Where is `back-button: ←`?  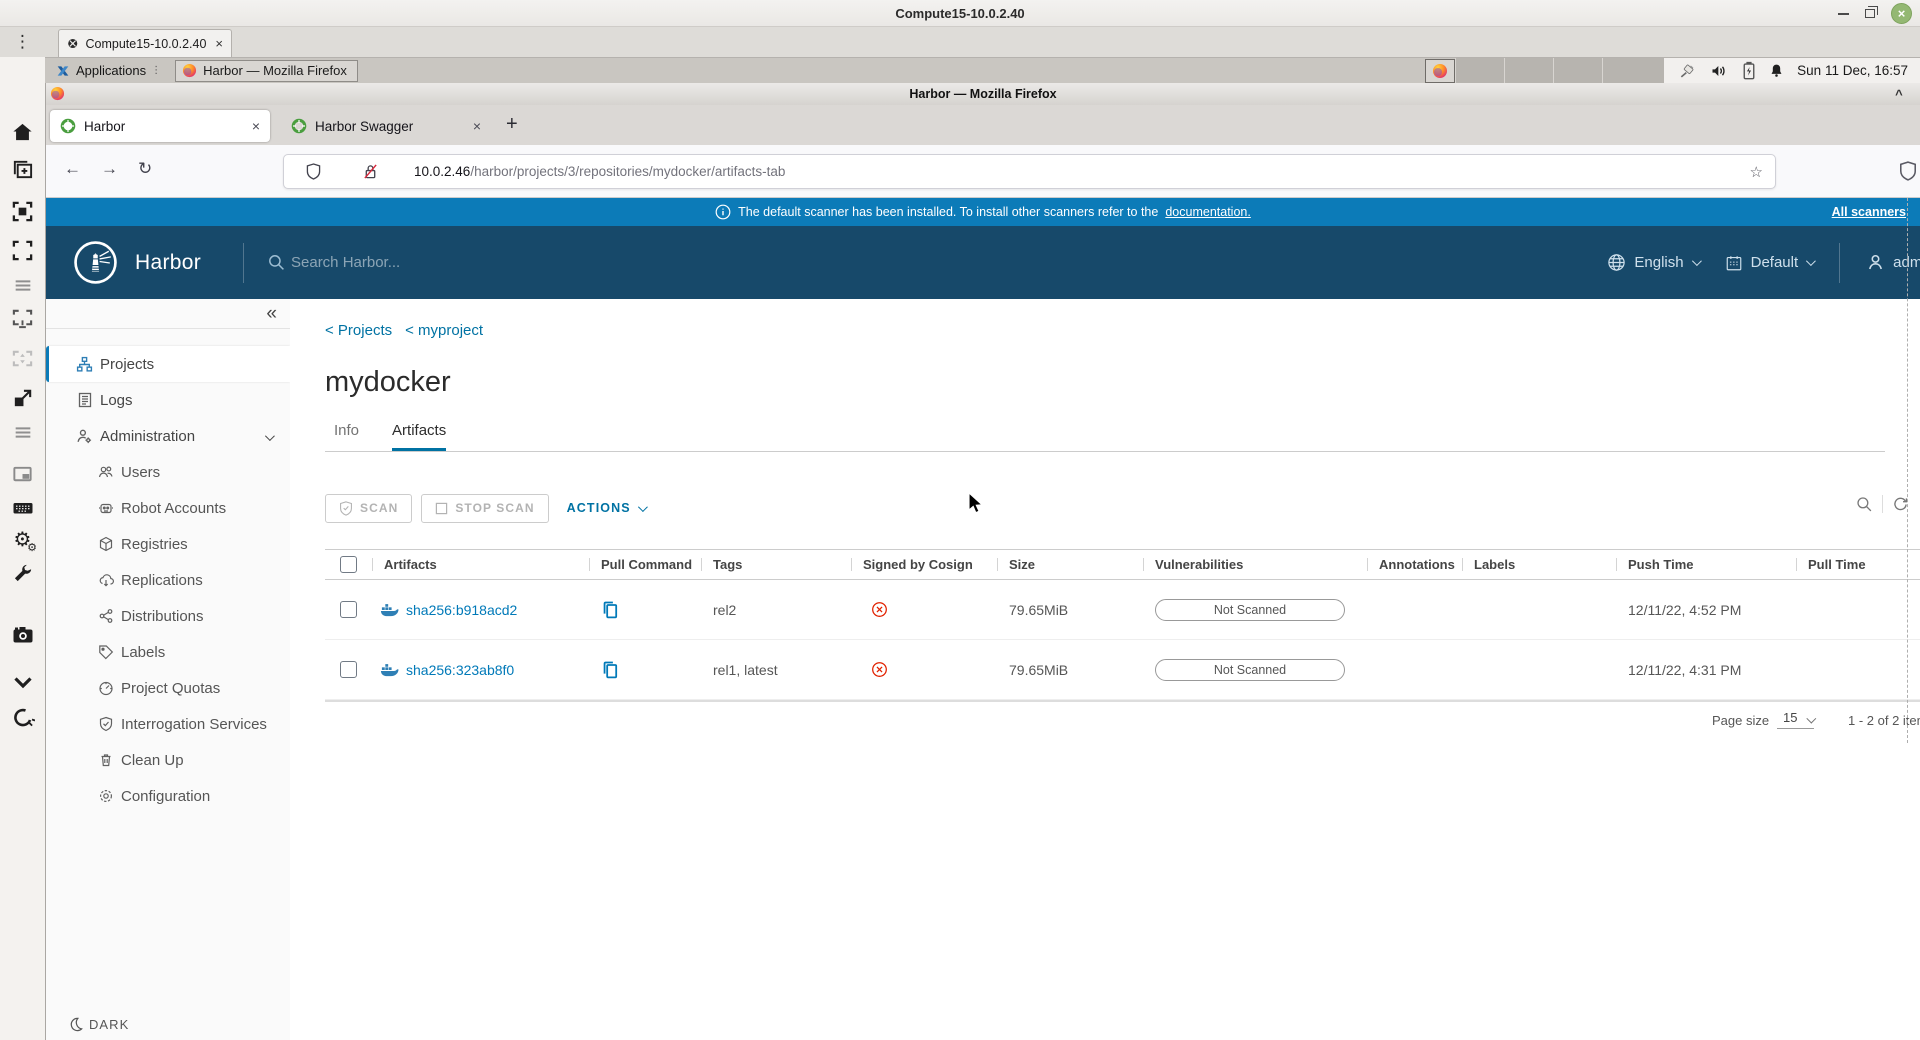
back-button: ← is located at coordinates (72, 169).